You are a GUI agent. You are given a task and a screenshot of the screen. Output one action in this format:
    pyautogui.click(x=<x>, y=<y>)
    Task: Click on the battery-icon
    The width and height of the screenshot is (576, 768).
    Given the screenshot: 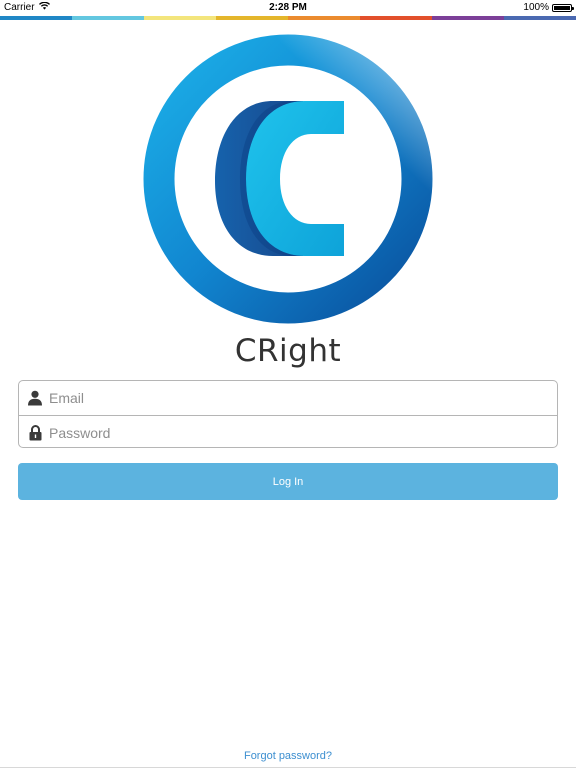 What is the action you would take?
    pyautogui.click(x=563, y=7)
    